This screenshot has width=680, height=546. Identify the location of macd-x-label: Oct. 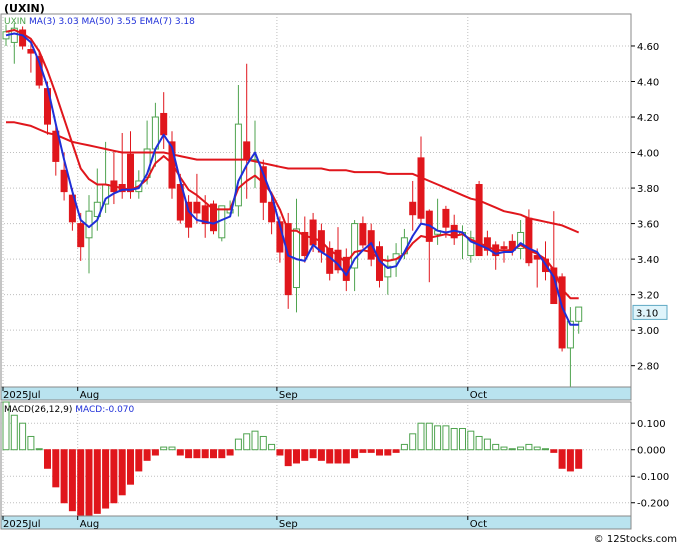
(478, 524).